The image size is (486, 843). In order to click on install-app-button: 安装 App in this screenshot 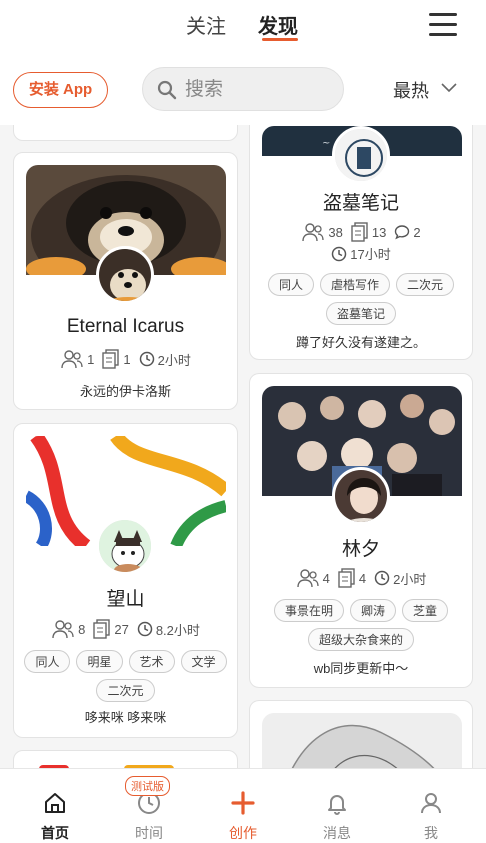, I will do `click(60, 90)`.